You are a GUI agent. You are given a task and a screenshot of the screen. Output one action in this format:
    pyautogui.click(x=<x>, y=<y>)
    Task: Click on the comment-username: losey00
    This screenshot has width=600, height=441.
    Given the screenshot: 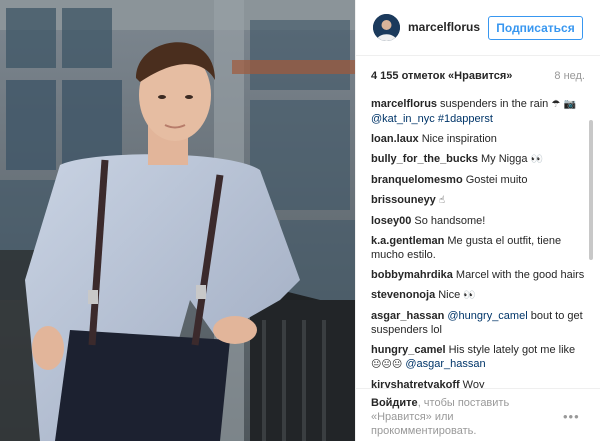 What is the action you would take?
    pyautogui.click(x=391, y=221)
    